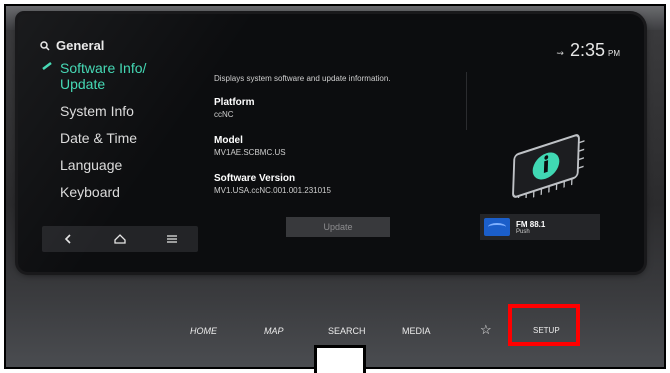 The height and width of the screenshot is (373, 670). I want to click on home-icon, so click(120, 239).